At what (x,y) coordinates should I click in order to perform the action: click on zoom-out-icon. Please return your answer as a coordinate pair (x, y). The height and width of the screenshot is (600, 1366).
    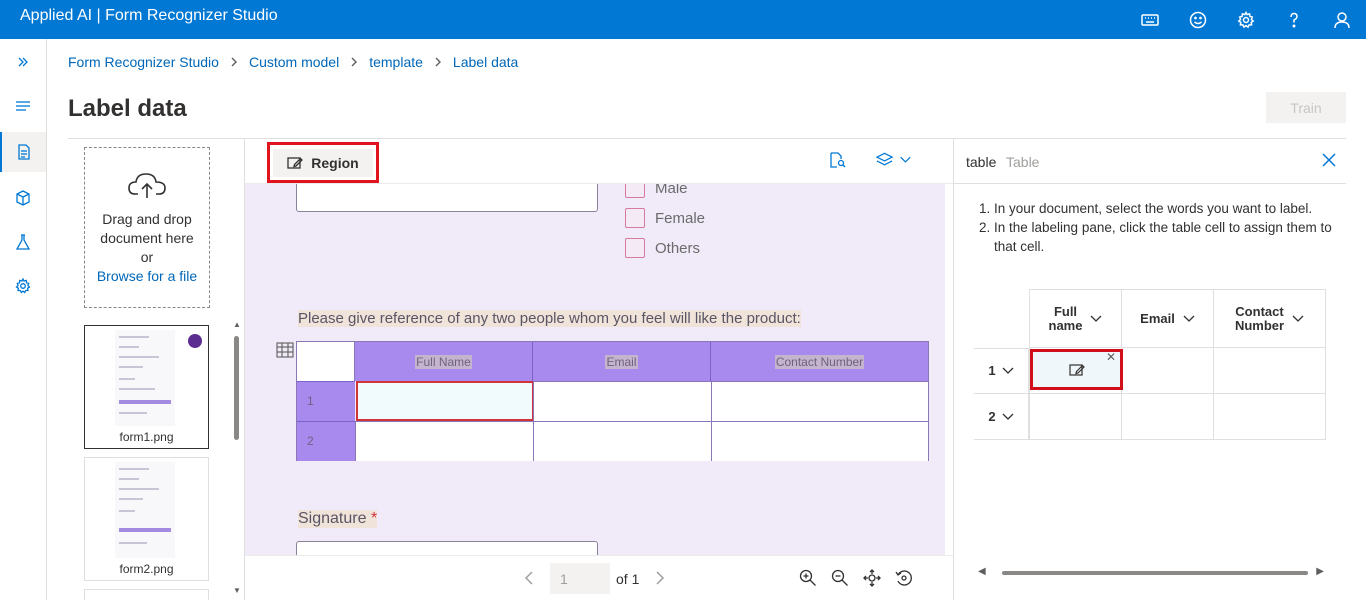
    Looking at the image, I should click on (840, 578).